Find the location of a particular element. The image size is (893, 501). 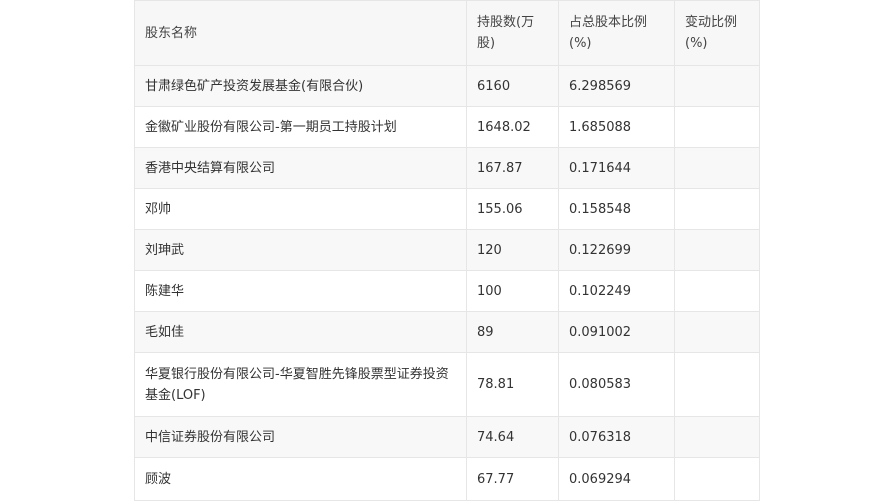

cell-shares: 120 is located at coordinates (512, 250).